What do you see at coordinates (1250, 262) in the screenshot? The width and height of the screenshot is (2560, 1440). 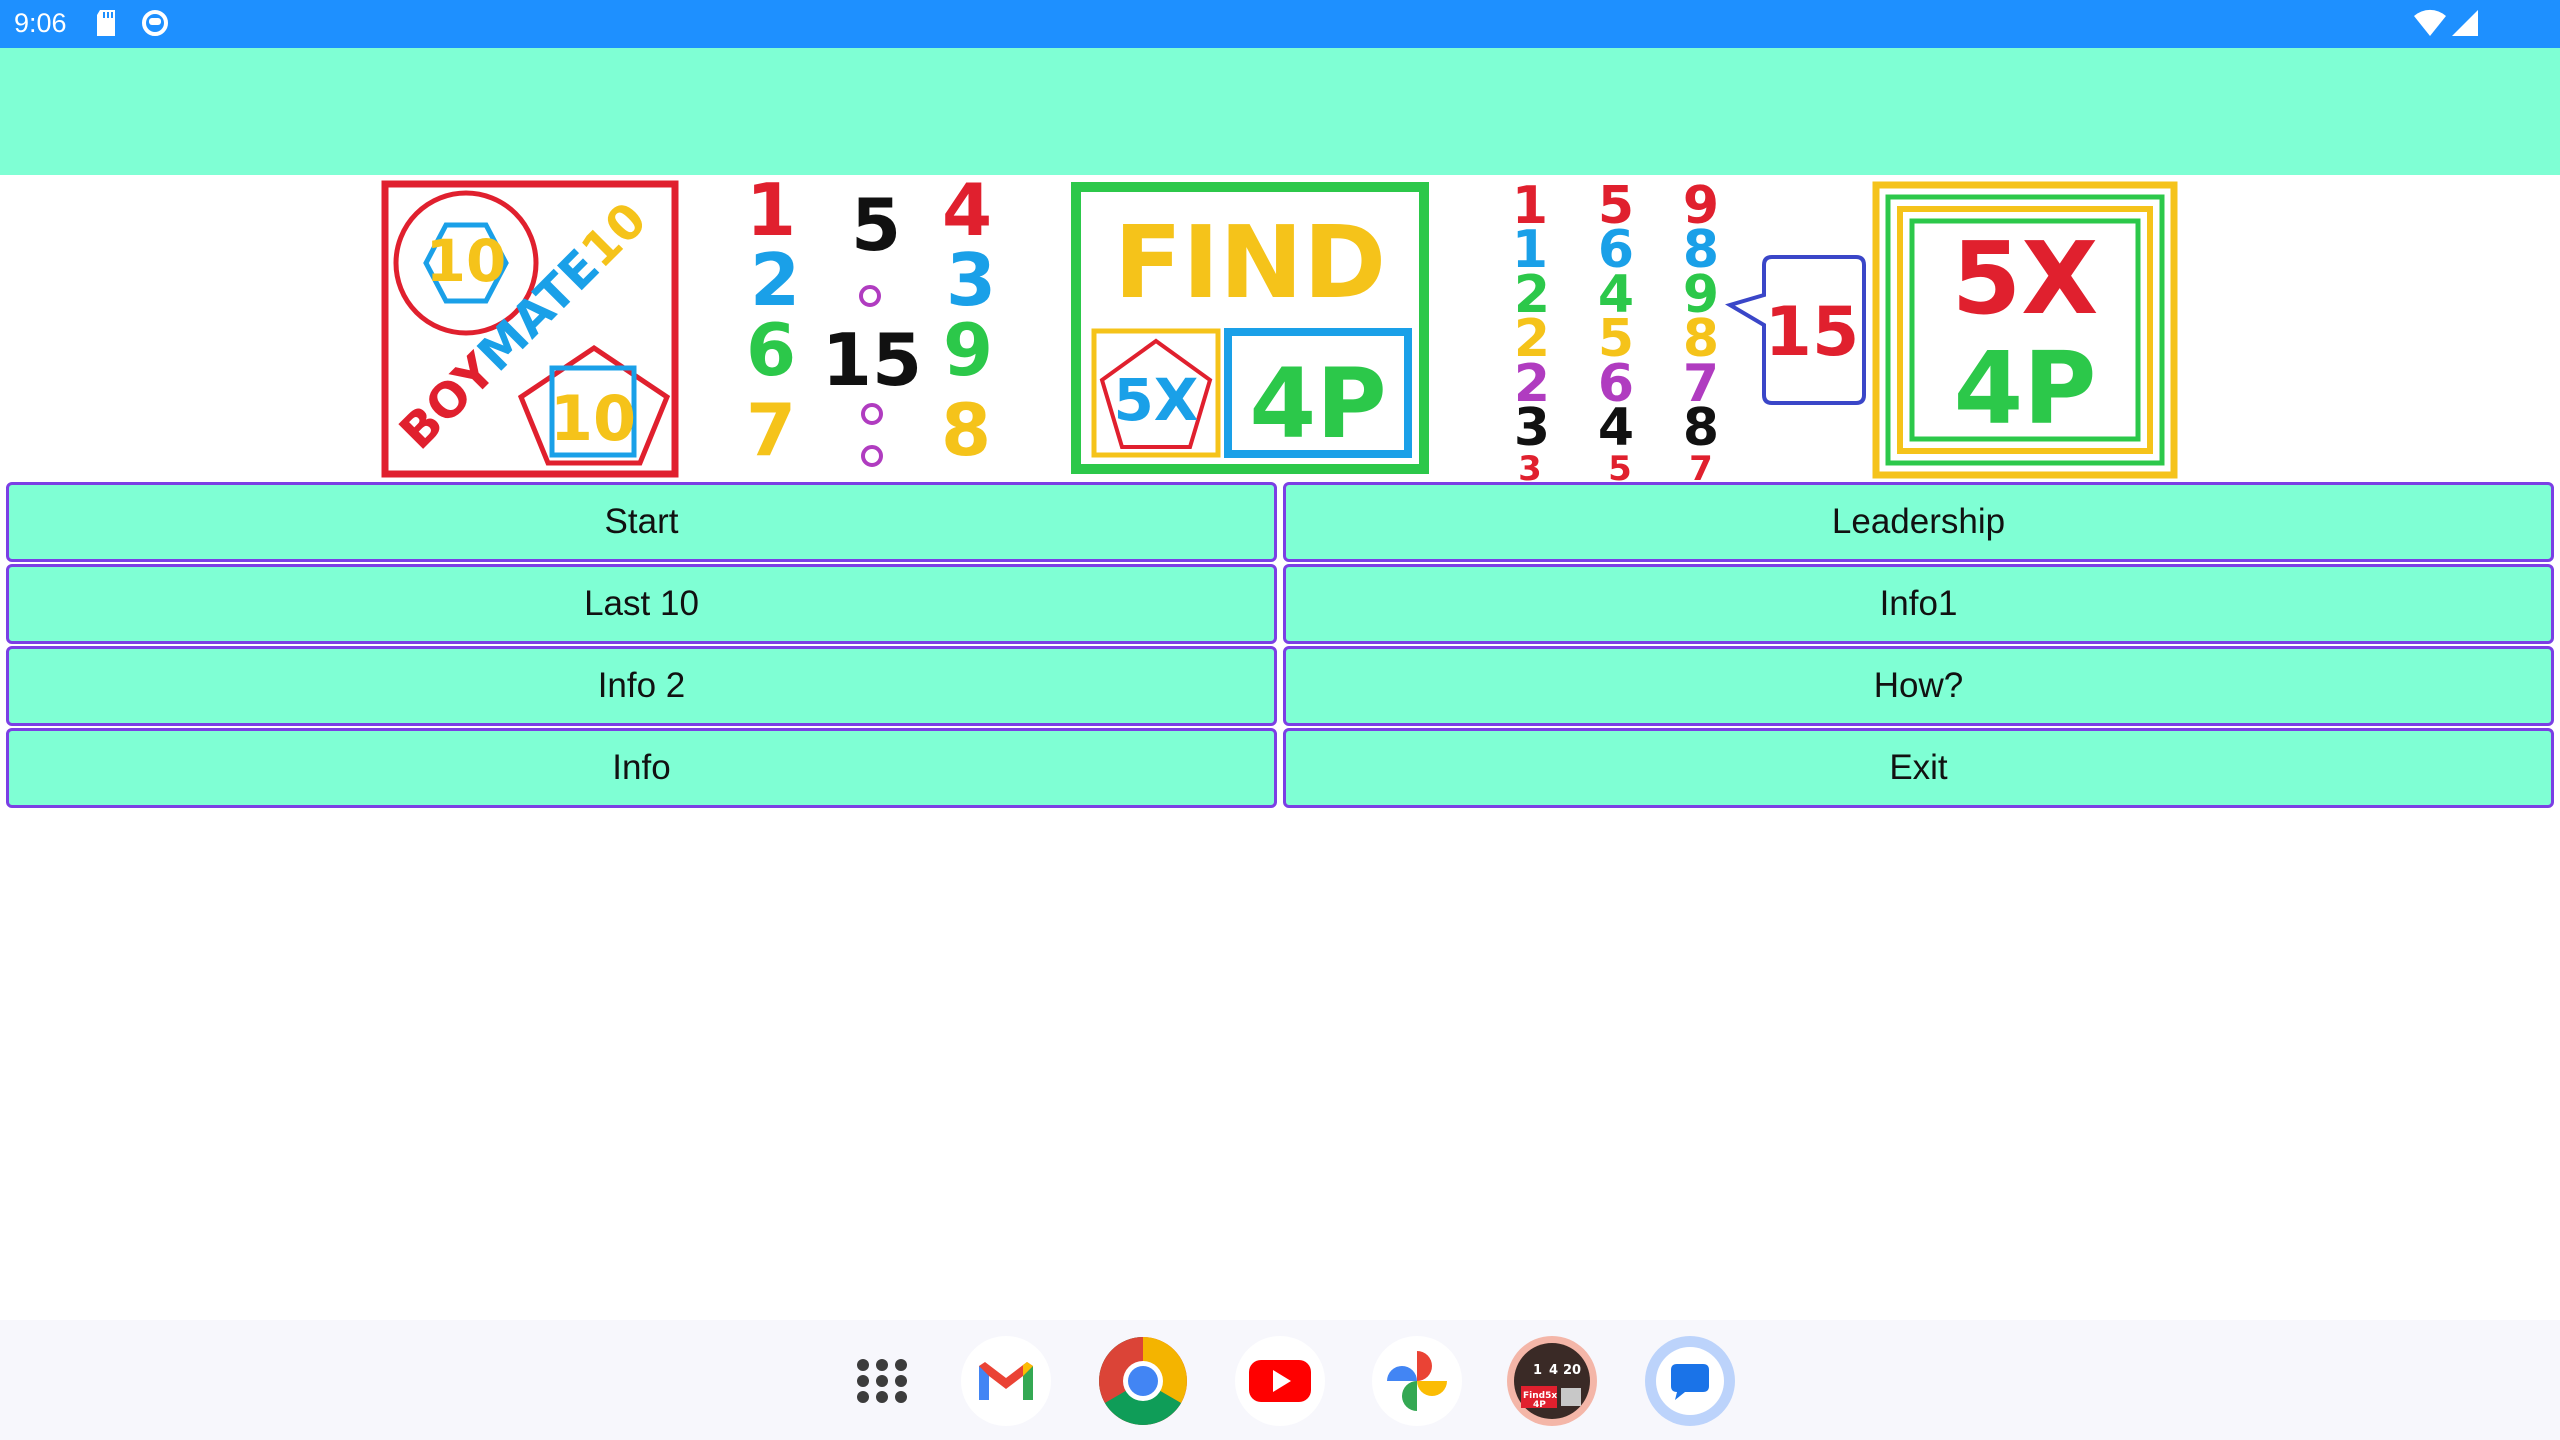 I see `svg-text: FIND` at bounding box center [1250, 262].